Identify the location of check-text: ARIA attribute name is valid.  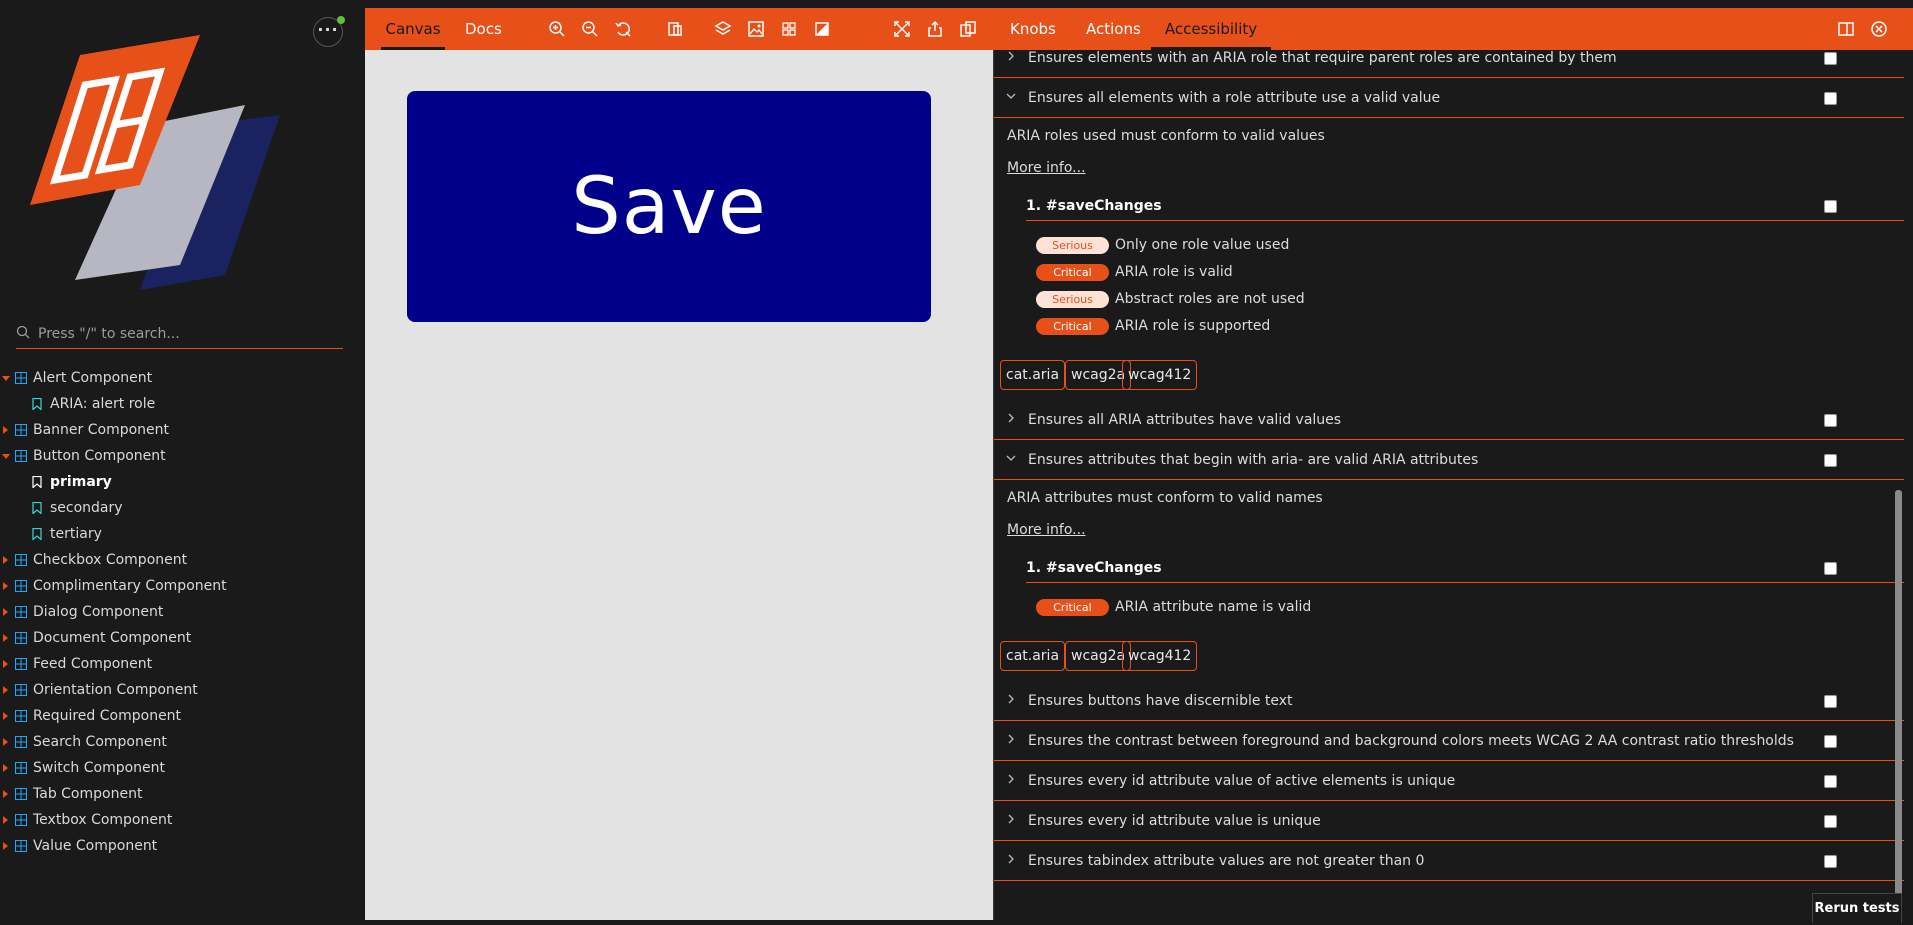
(1213, 607).